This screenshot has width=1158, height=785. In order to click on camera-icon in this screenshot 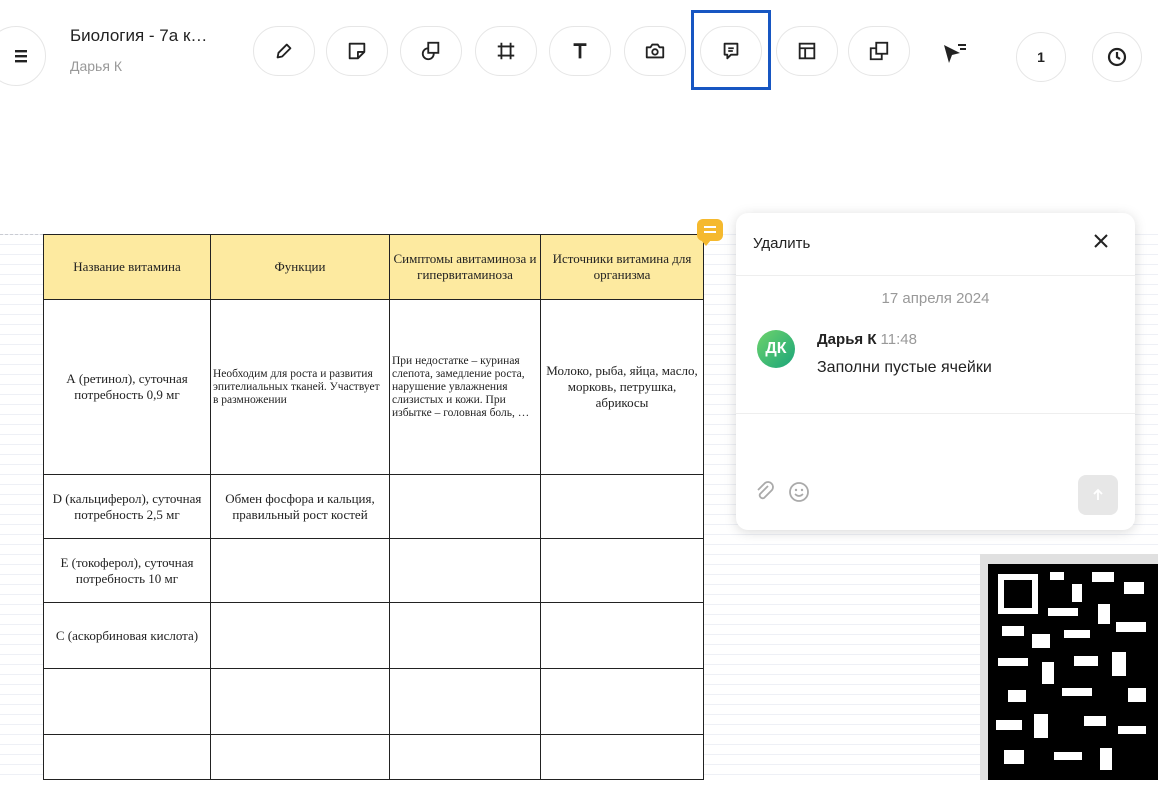, I will do `click(655, 51)`.